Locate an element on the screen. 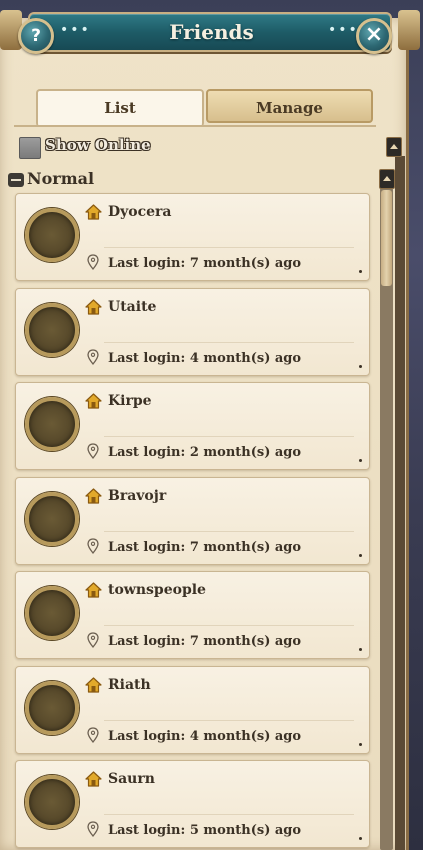  help-icon: ? is located at coordinates (36, 36).